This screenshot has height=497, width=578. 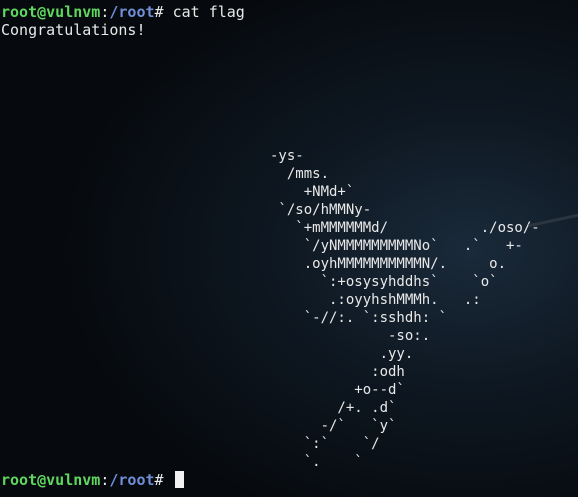 I want to click on text-cursor, so click(x=179, y=479).